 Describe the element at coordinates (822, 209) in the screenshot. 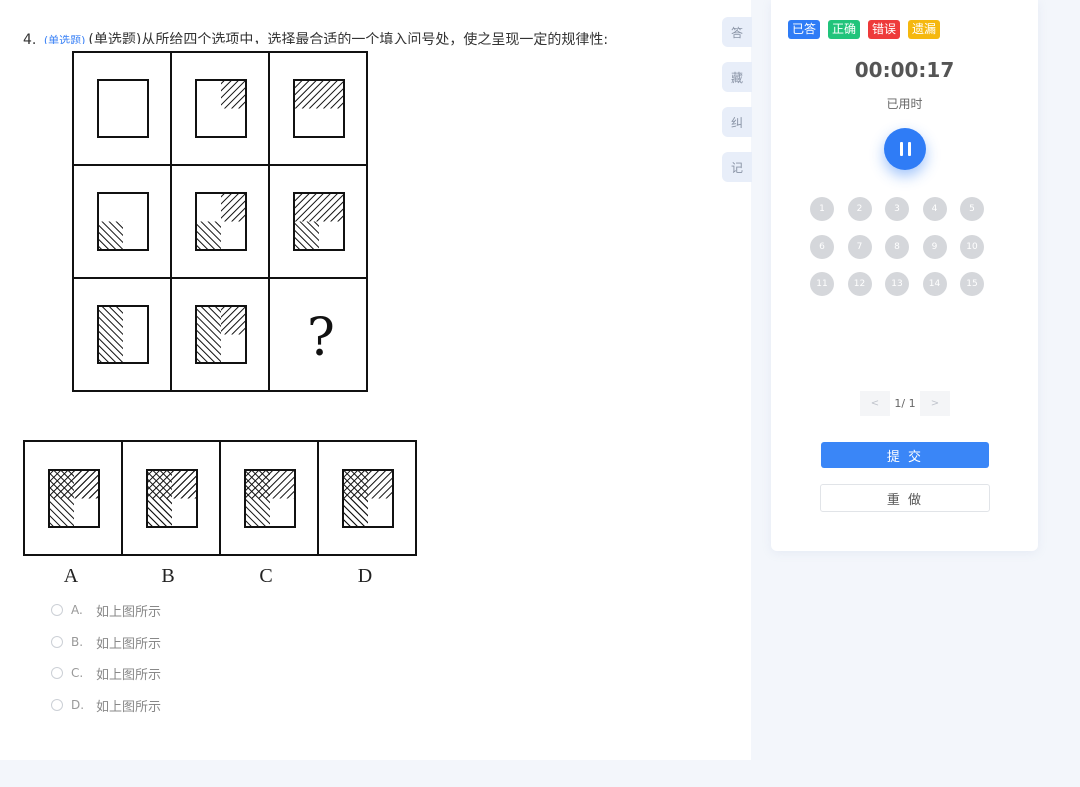

I see `question-number-1: 1` at that location.